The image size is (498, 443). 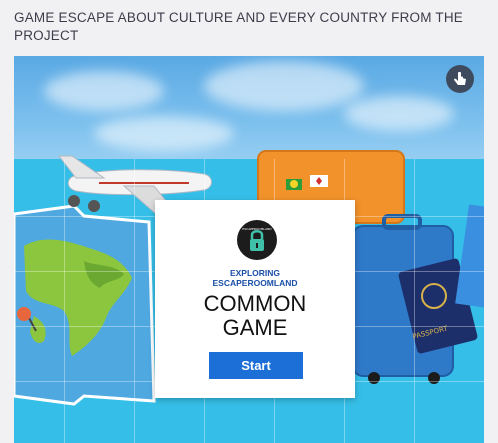 I want to click on world-map-image, so click(x=85, y=305).